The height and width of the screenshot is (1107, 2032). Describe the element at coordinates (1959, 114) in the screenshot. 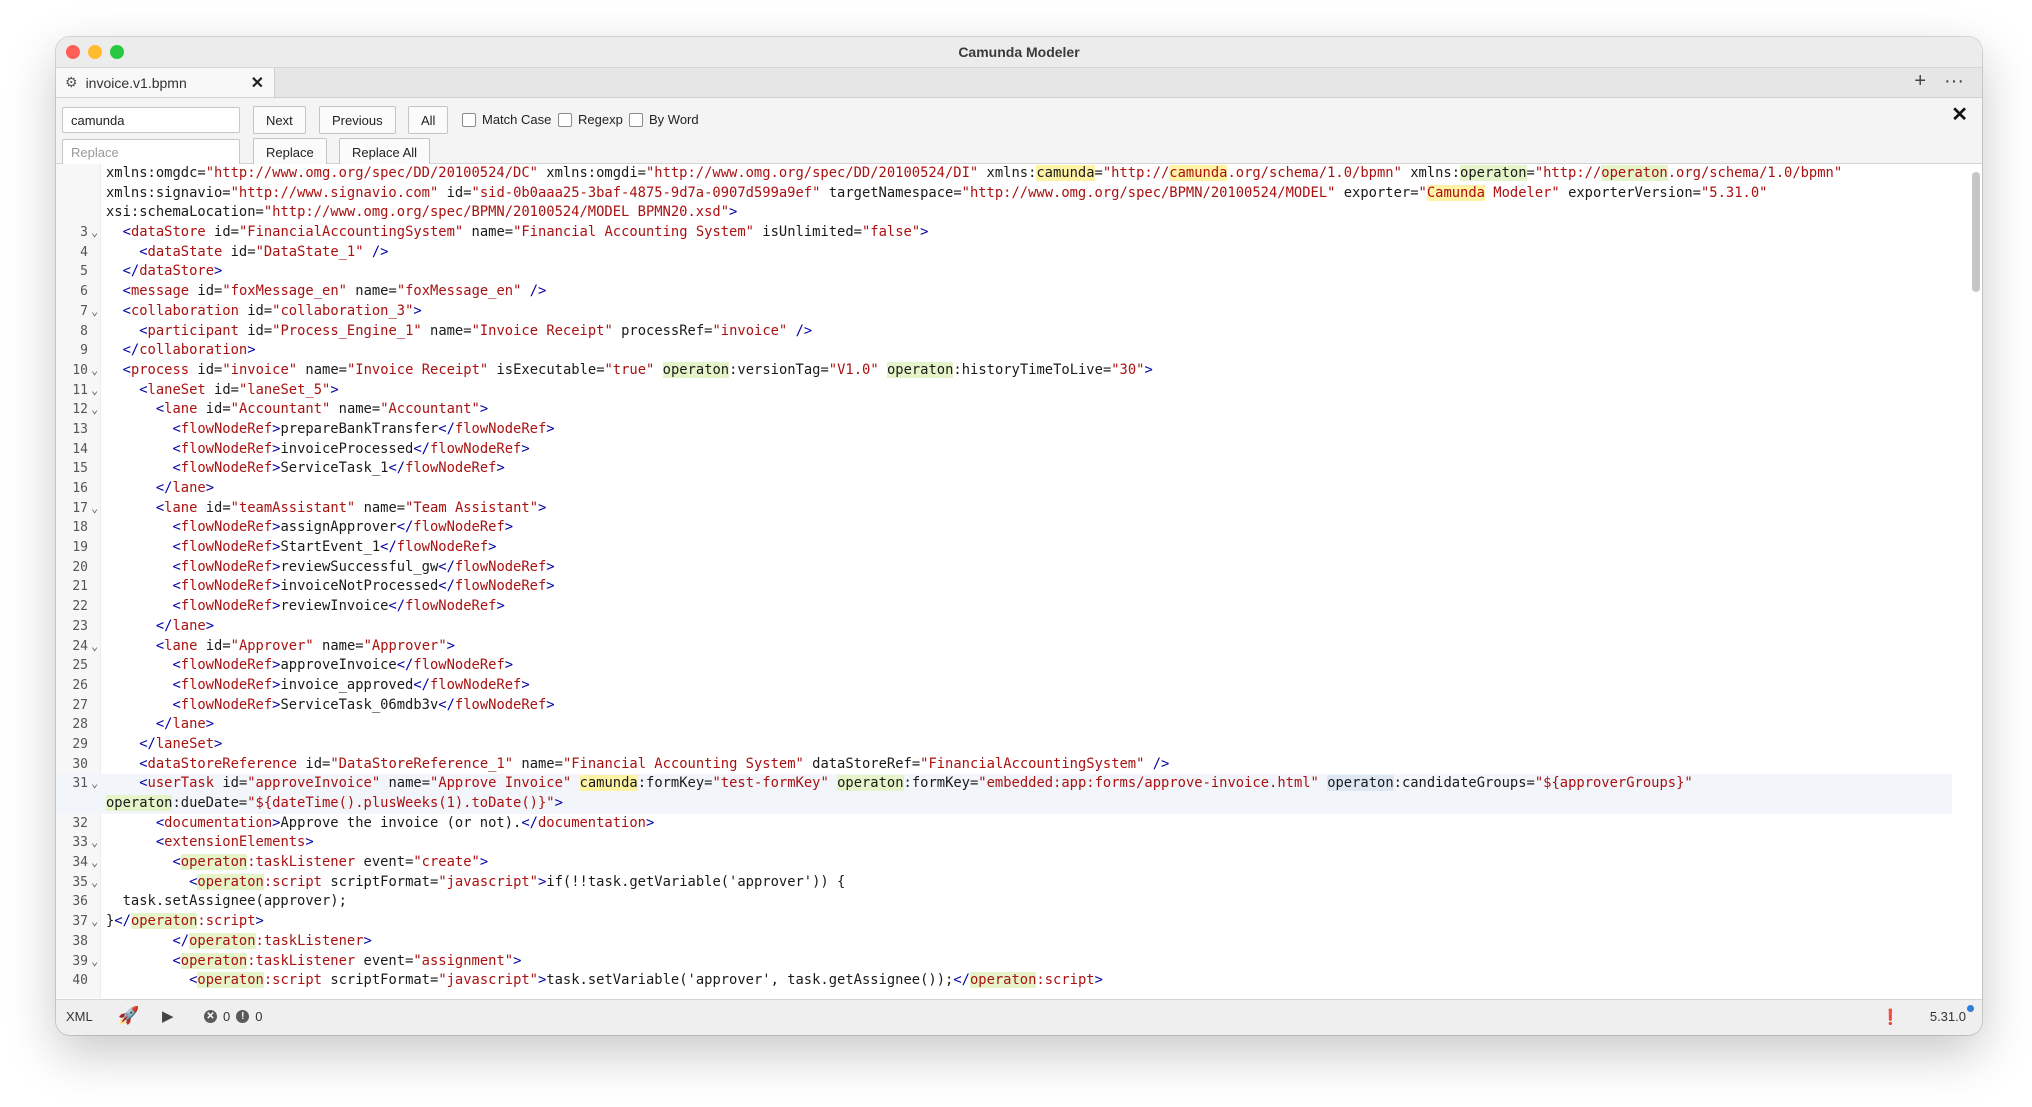

I see `close-search-icon: ✕` at that location.